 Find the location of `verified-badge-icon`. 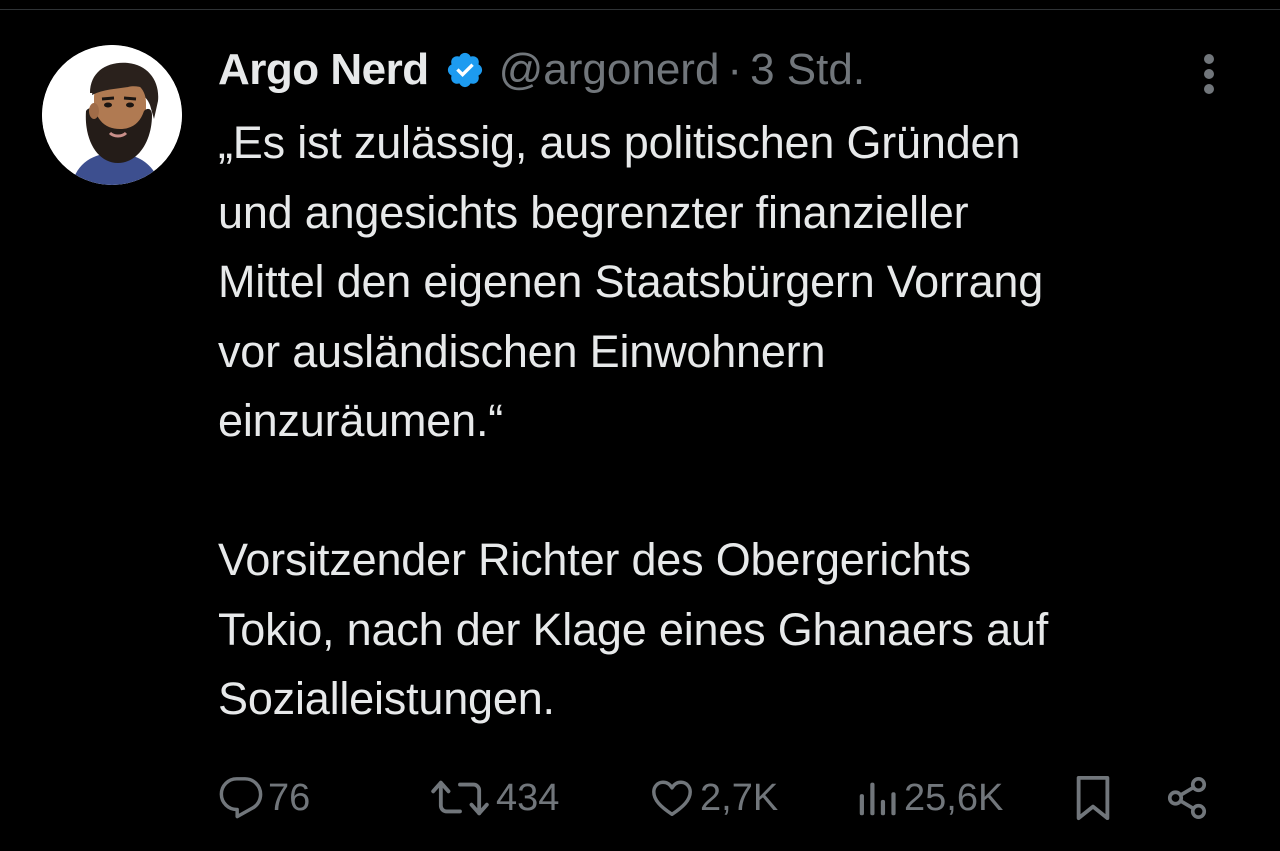

verified-badge-icon is located at coordinates (465, 70).